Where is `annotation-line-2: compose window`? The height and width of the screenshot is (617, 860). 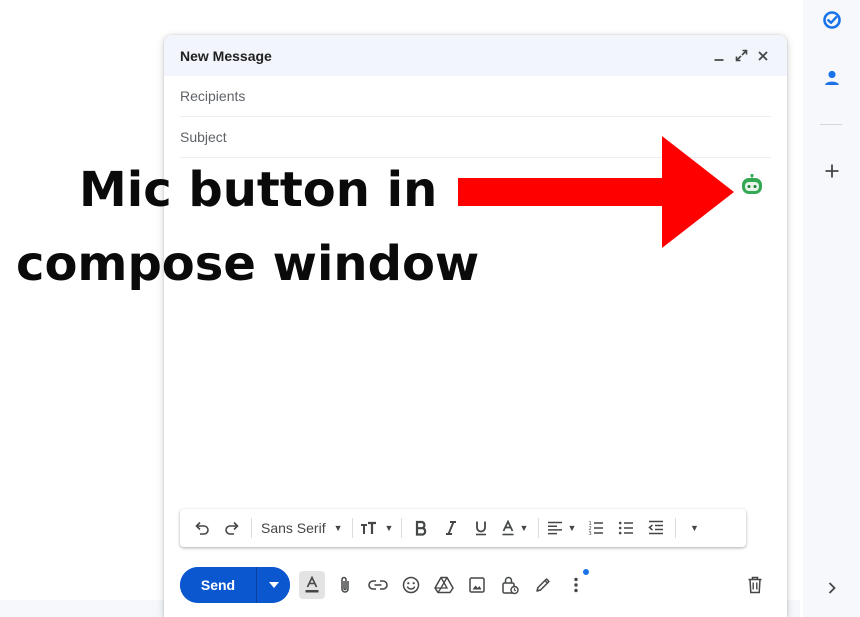
annotation-line-2: compose window is located at coordinates (248, 264).